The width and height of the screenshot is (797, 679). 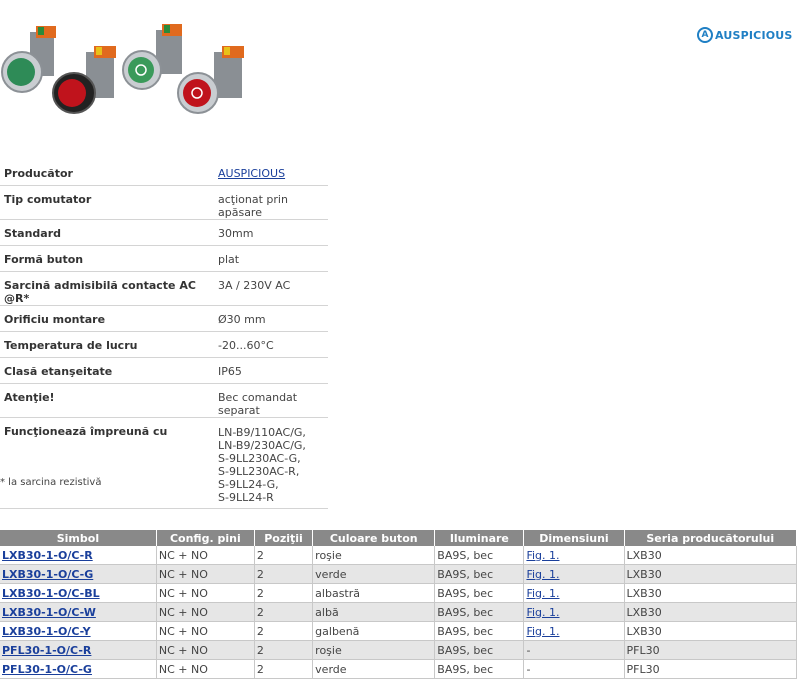 What do you see at coordinates (46, 631) in the screenshot?
I see `product-symbol-link: LXB30-1-O/C-Y` at bounding box center [46, 631].